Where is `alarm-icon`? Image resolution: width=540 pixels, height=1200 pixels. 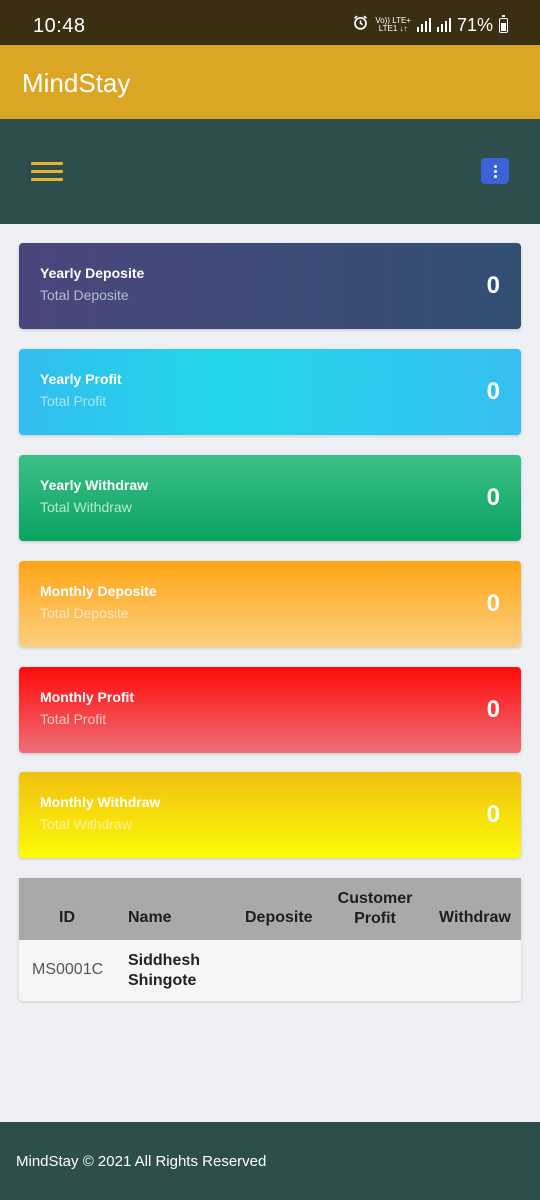
alarm-icon is located at coordinates (360, 25).